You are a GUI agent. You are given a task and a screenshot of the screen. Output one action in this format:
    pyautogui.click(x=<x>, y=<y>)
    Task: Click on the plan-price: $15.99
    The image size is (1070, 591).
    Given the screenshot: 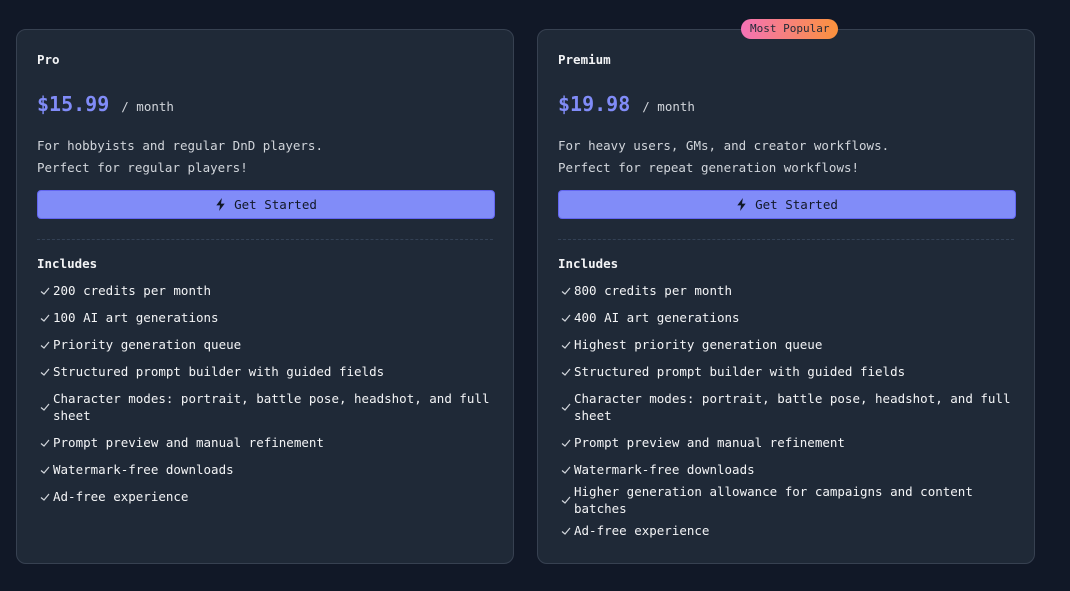 What is the action you would take?
    pyautogui.click(x=73, y=104)
    